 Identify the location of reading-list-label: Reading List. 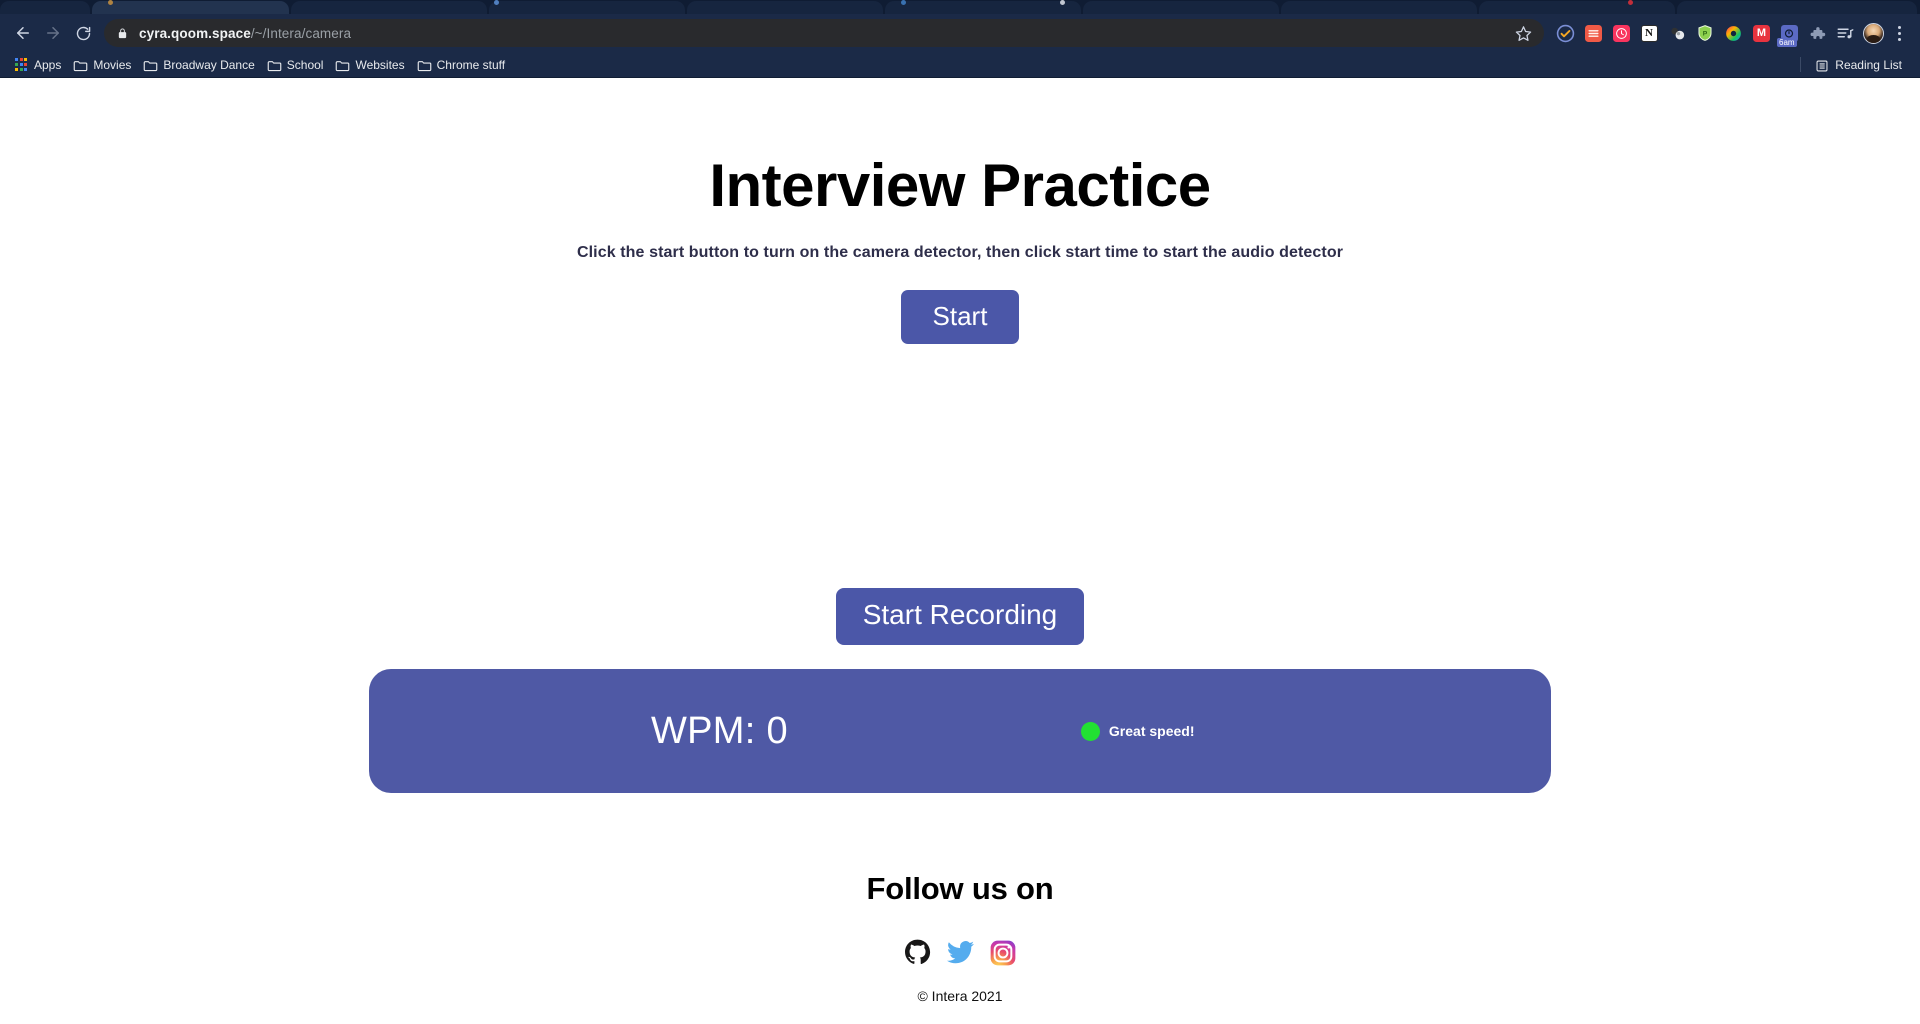
(1868, 64).